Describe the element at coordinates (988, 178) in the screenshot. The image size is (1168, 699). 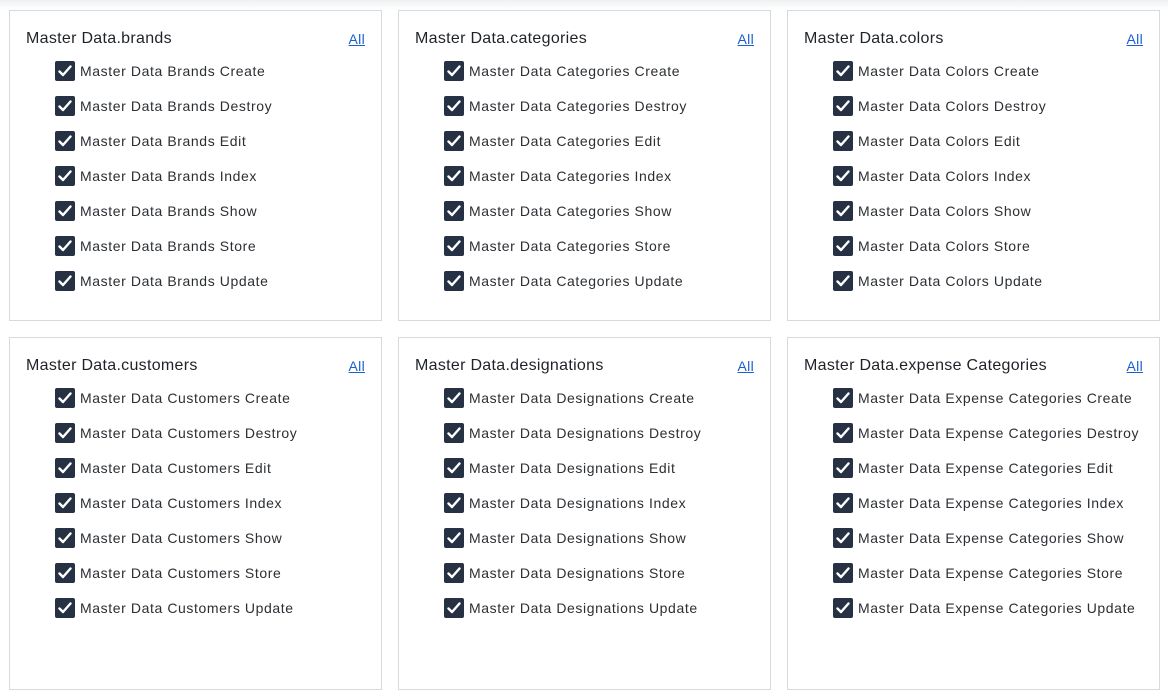
I see `permission-item: Master Data Colors Index` at that location.